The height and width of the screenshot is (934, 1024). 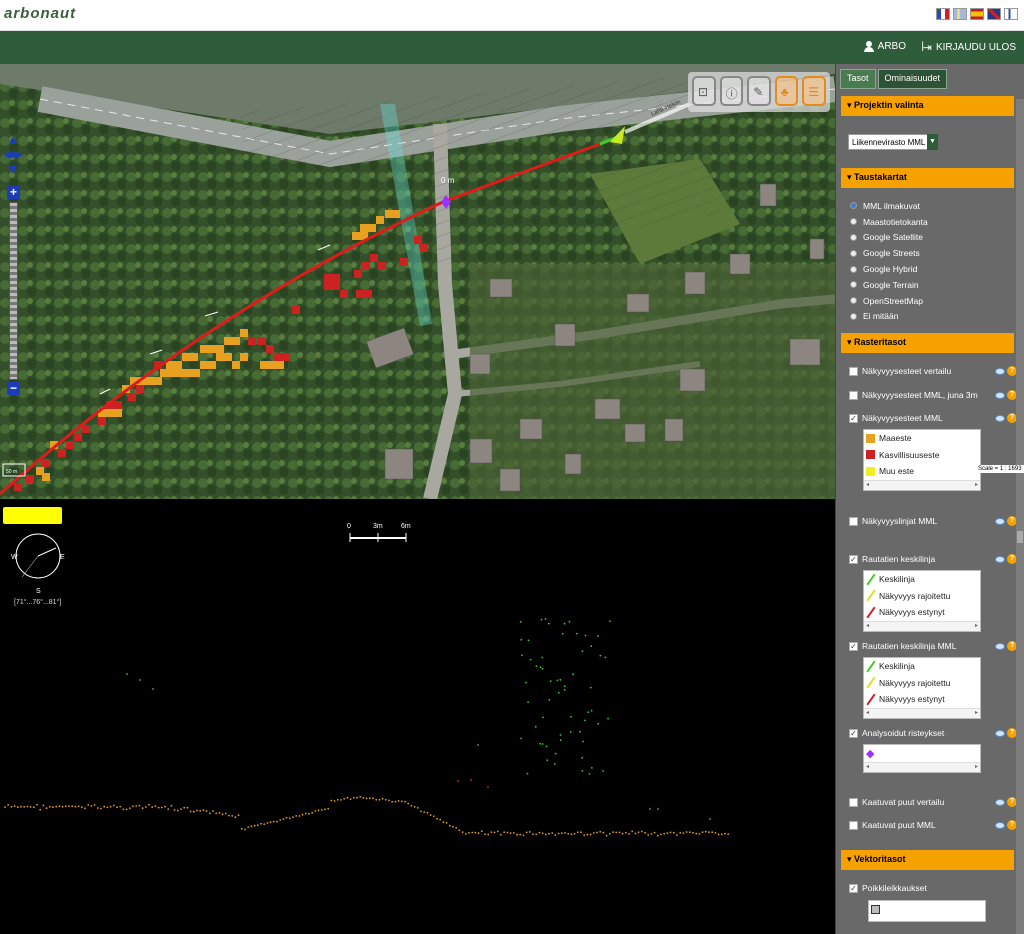 What do you see at coordinates (927, 343) in the screenshot?
I see `raster-section-header: Rasteritasot` at bounding box center [927, 343].